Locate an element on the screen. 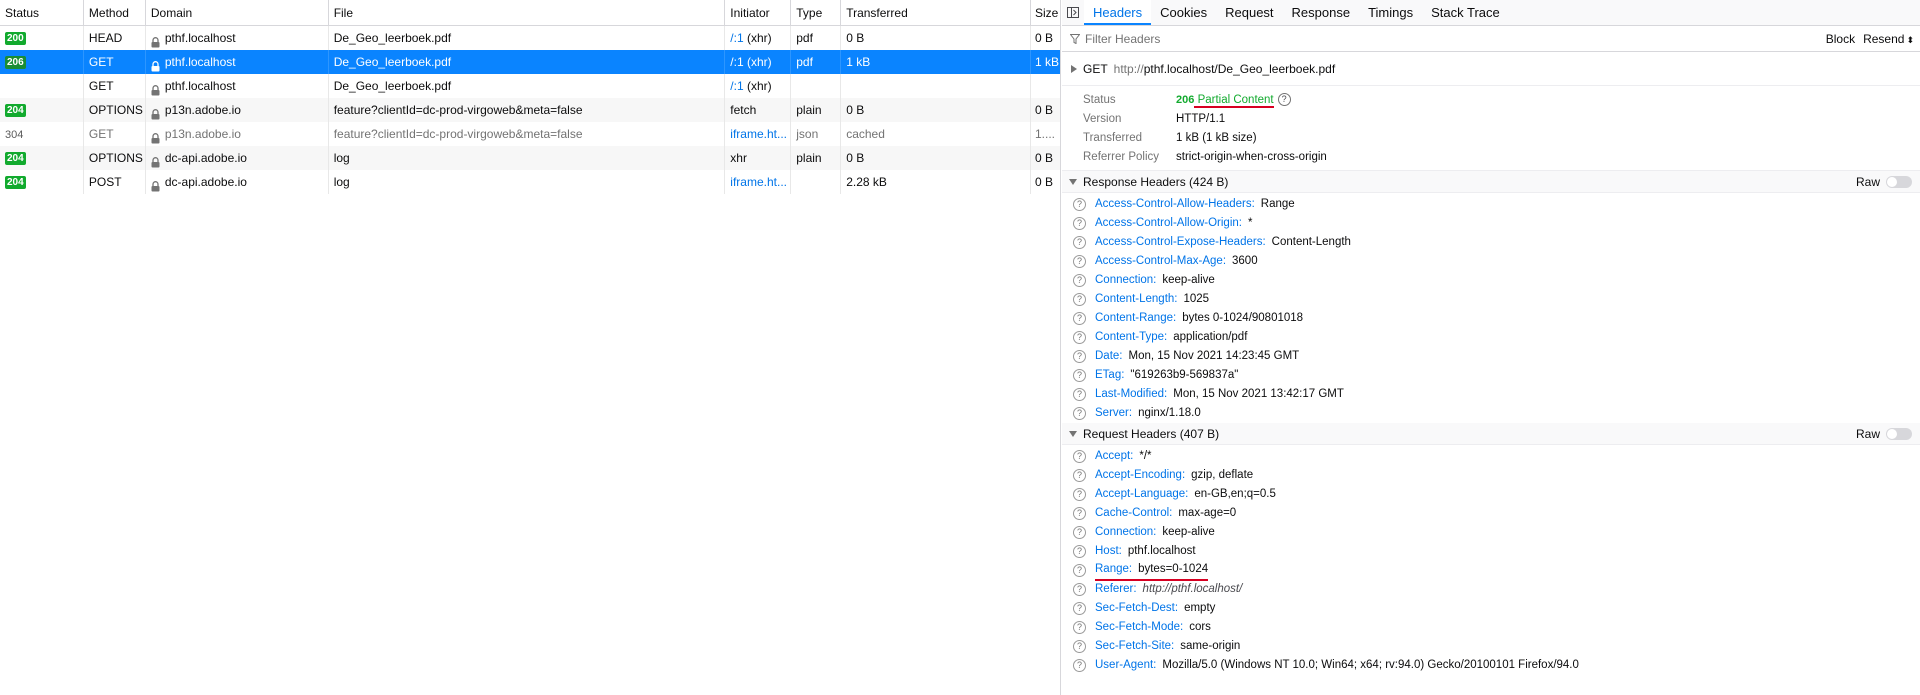 Image resolution: width=1920 pixels, height=695 pixels. status-badge: 200 is located at coordinates (15, 39).